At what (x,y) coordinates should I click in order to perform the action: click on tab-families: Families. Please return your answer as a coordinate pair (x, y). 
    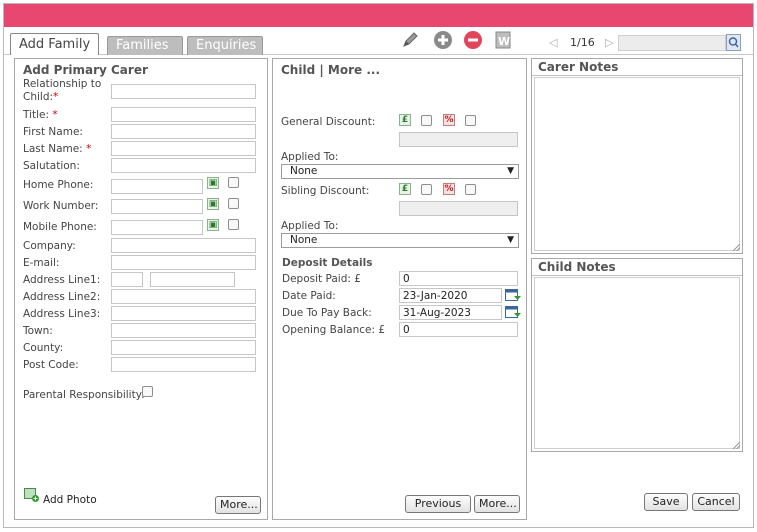
    Looking at the image, I should click on (145, 45).